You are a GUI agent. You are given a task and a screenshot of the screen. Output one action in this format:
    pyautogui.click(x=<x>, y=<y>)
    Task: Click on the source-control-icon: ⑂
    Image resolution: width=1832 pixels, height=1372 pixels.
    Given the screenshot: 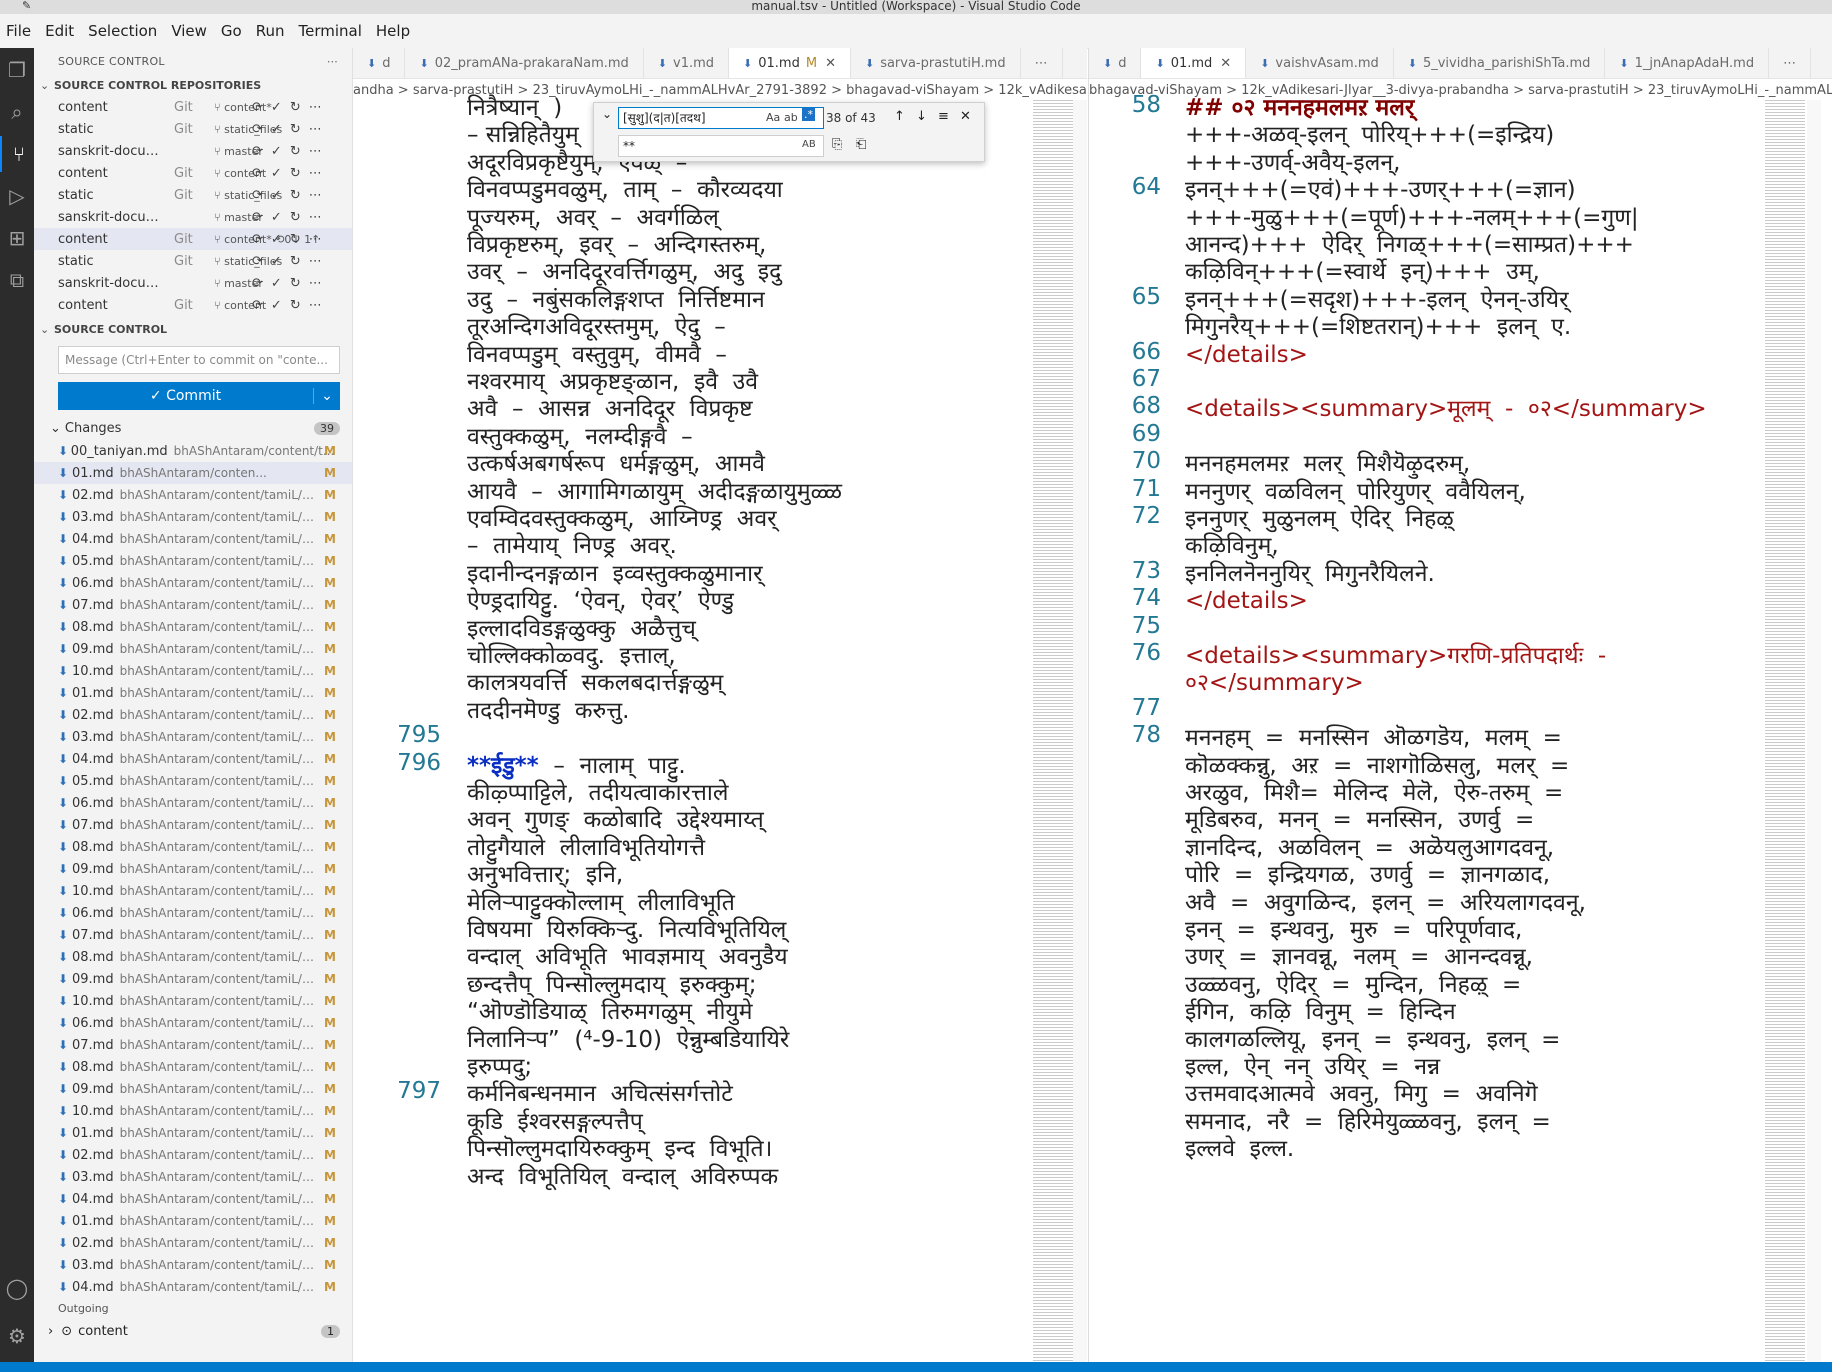 What is the action you would take?
    pyautogui.click(x=18, y=154)
    